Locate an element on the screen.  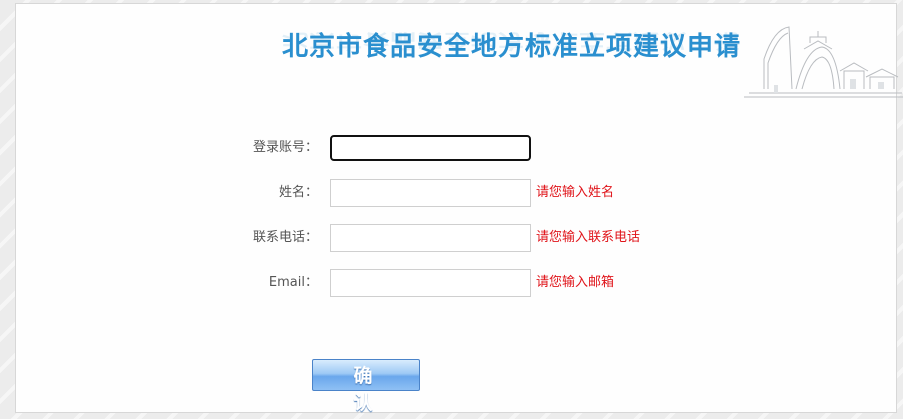
email-row: Email： 请您输入邮箱 is located at coordinates (457, 283).